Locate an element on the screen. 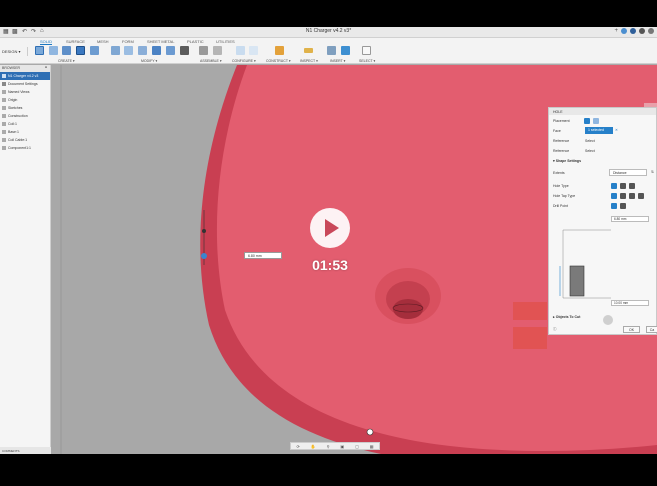 The height and width of the screenshot is (486, 657). clearance-tap-icon is located at coordinates (623, 196).